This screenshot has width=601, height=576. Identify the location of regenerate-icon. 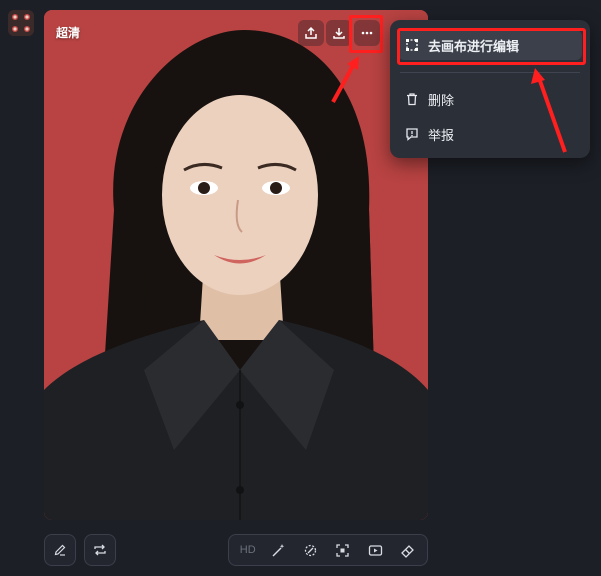
(100, 550).